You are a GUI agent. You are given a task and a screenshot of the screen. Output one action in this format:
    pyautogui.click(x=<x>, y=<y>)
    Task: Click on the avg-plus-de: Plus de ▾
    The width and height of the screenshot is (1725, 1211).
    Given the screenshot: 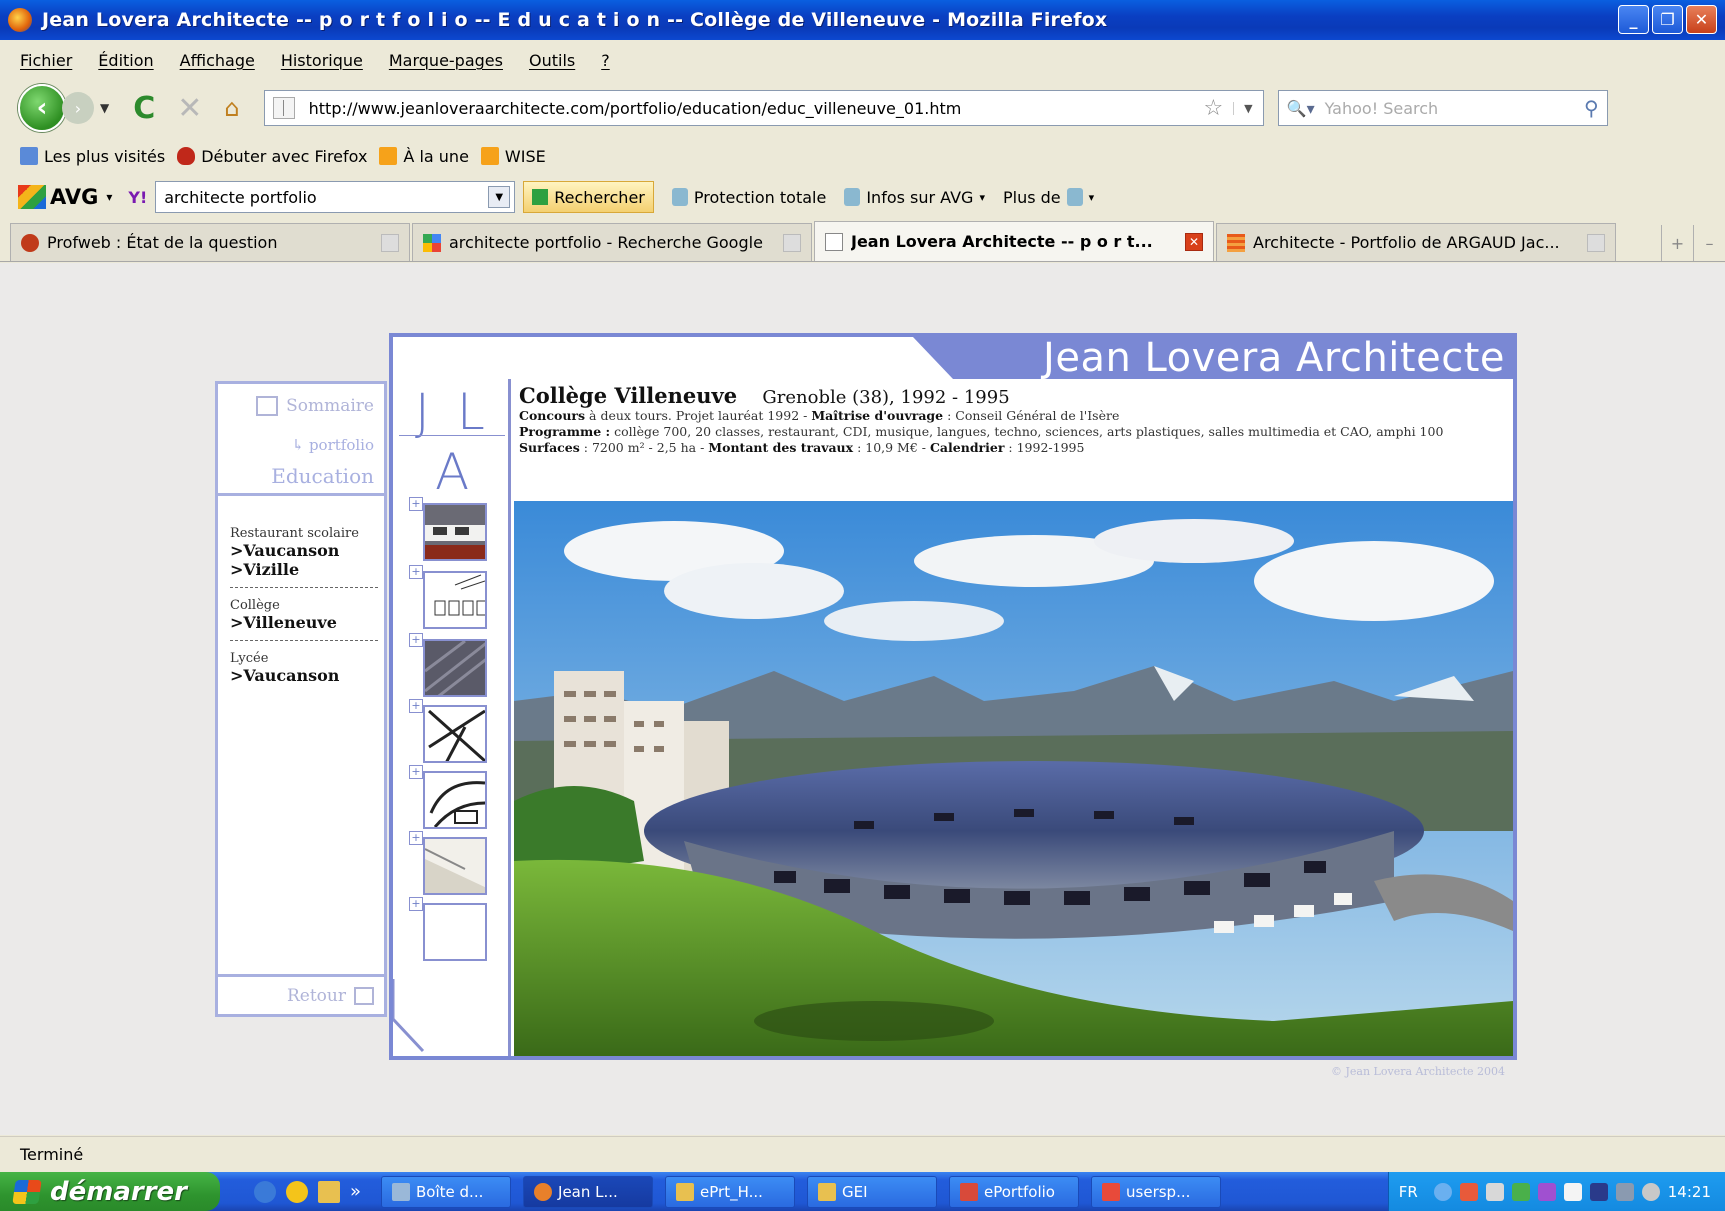 What is the action you would take?
    pyautogui.click(x=1048, y=197)
    